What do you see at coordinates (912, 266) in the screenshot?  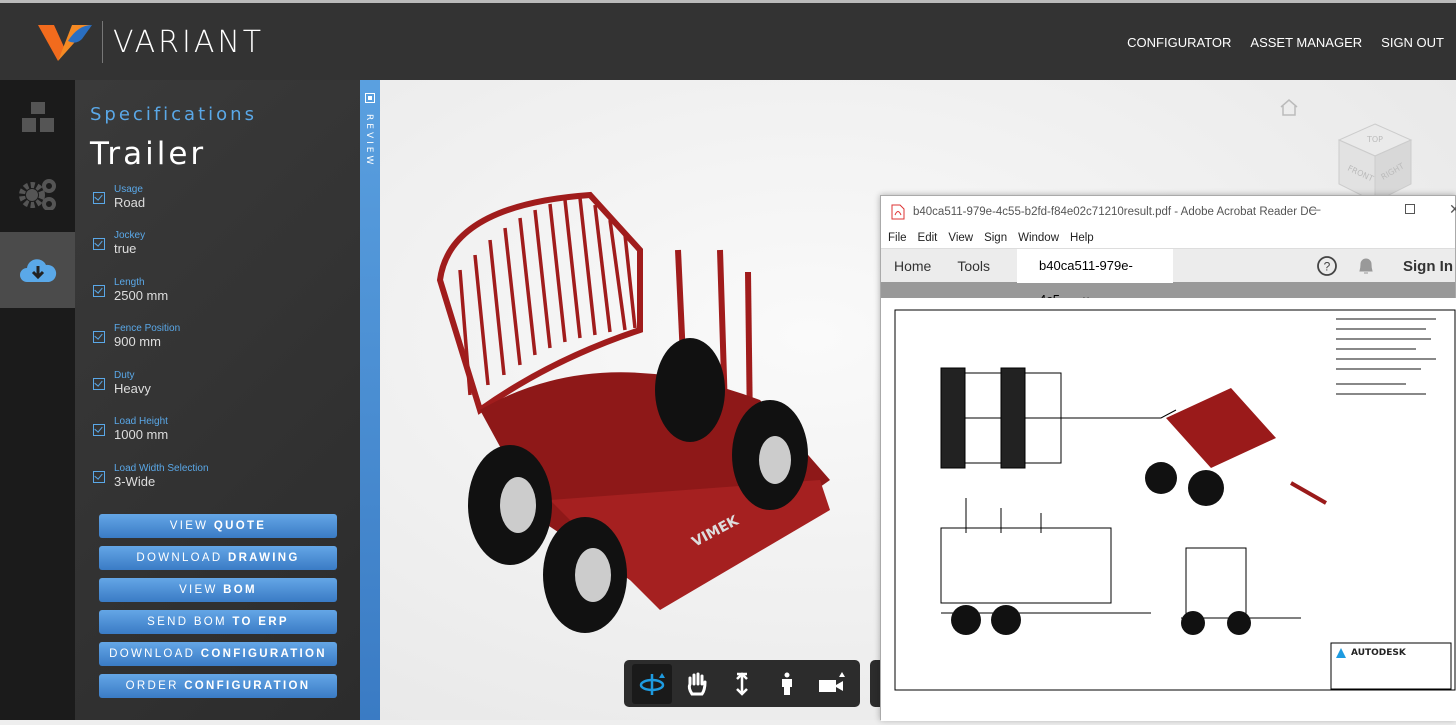 I see `tab-home: Home` at bounding box center [912, 266].